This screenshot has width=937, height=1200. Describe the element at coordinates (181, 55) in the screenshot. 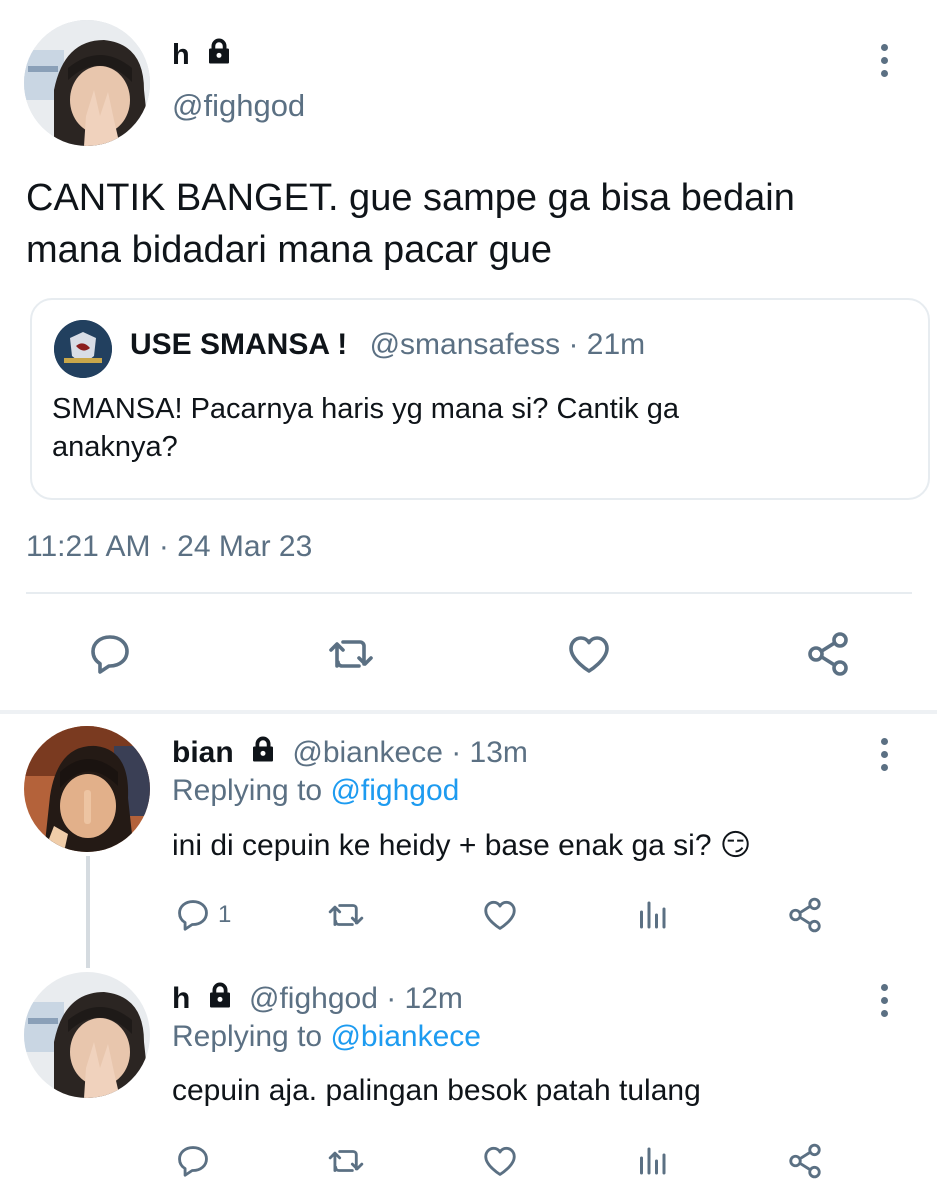

I see `display-name-text: h` at that location.